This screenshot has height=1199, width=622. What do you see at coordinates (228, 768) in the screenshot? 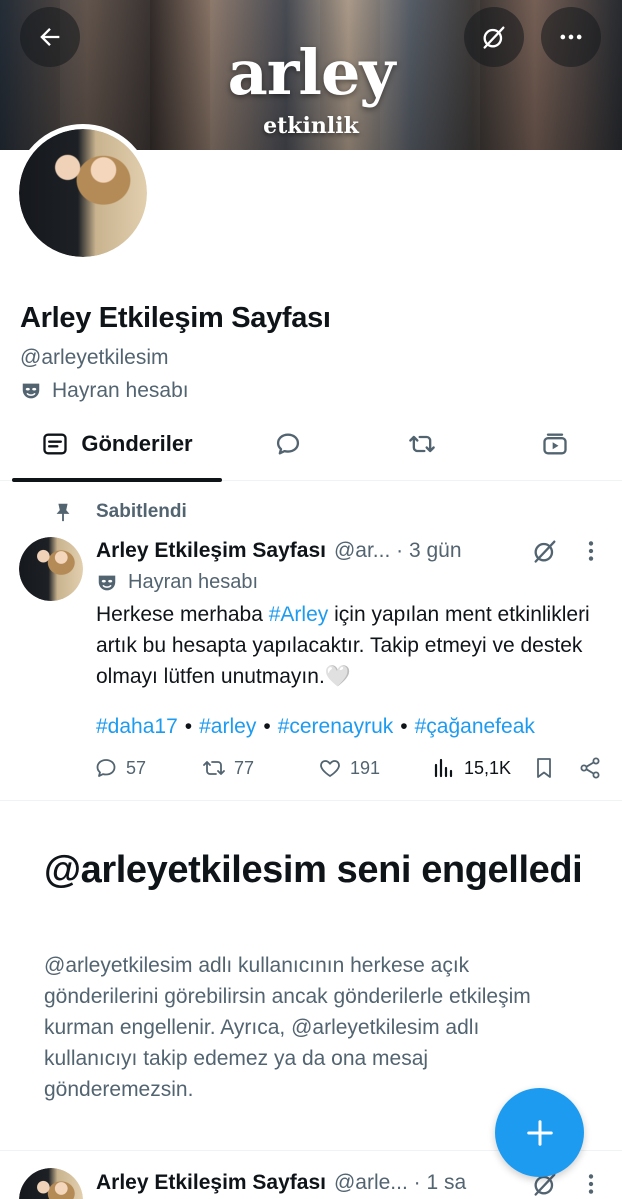
I see `repost-button: 77` at bounding box center [228, 768].